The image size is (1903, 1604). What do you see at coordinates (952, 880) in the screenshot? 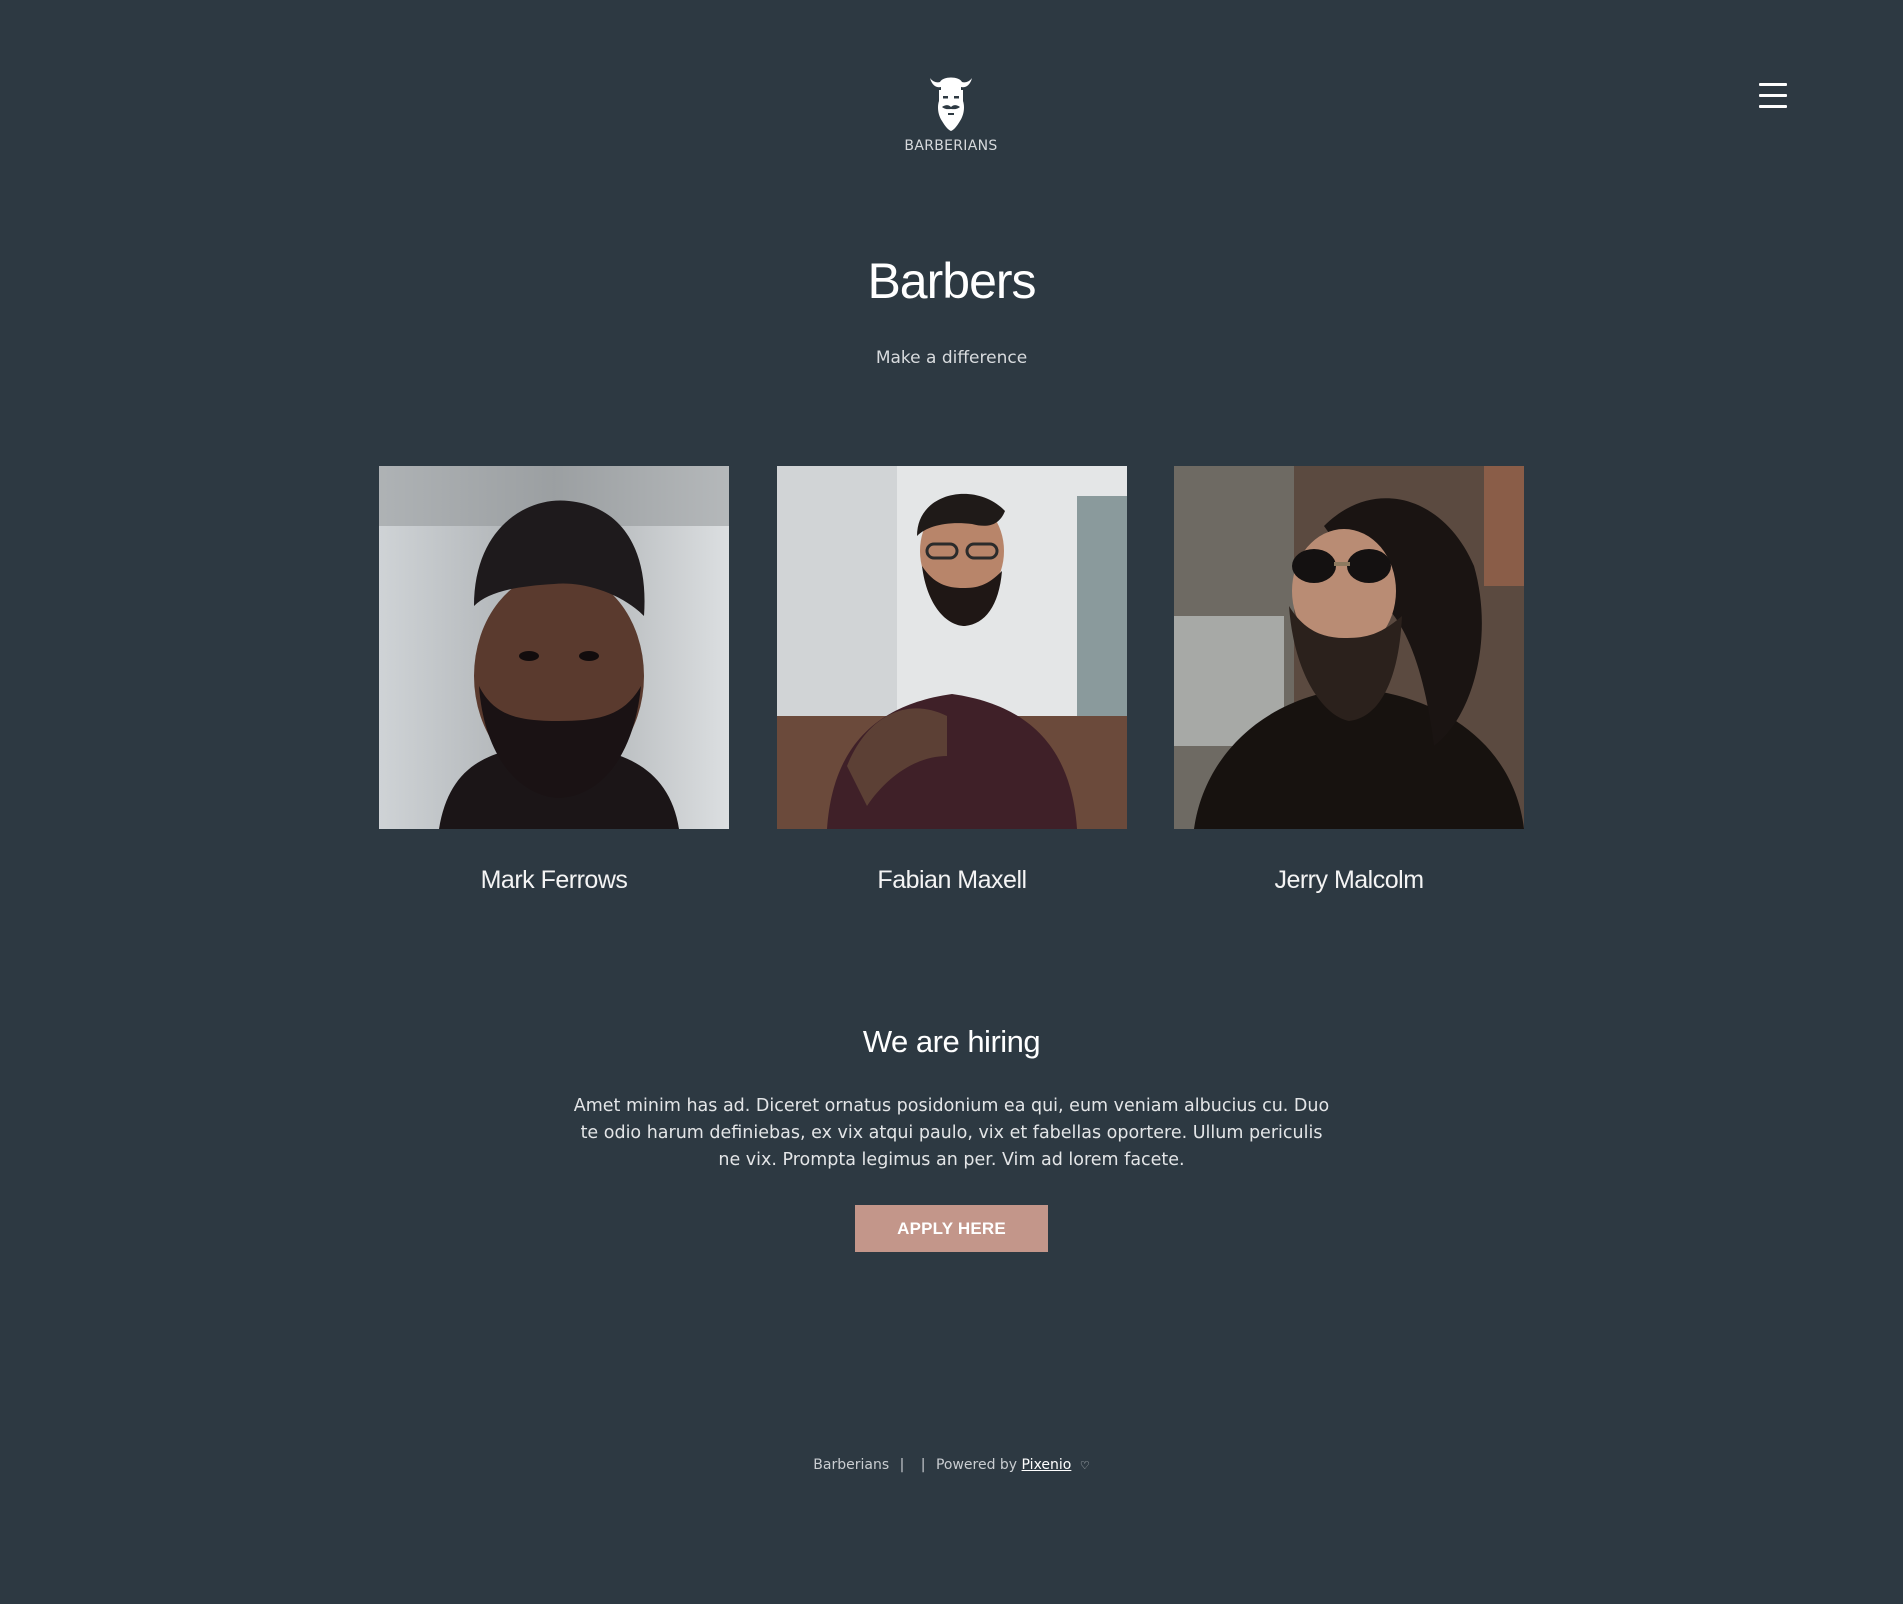
I see `barber-name: Fabian Maxell` at bounding box center [952, 880].